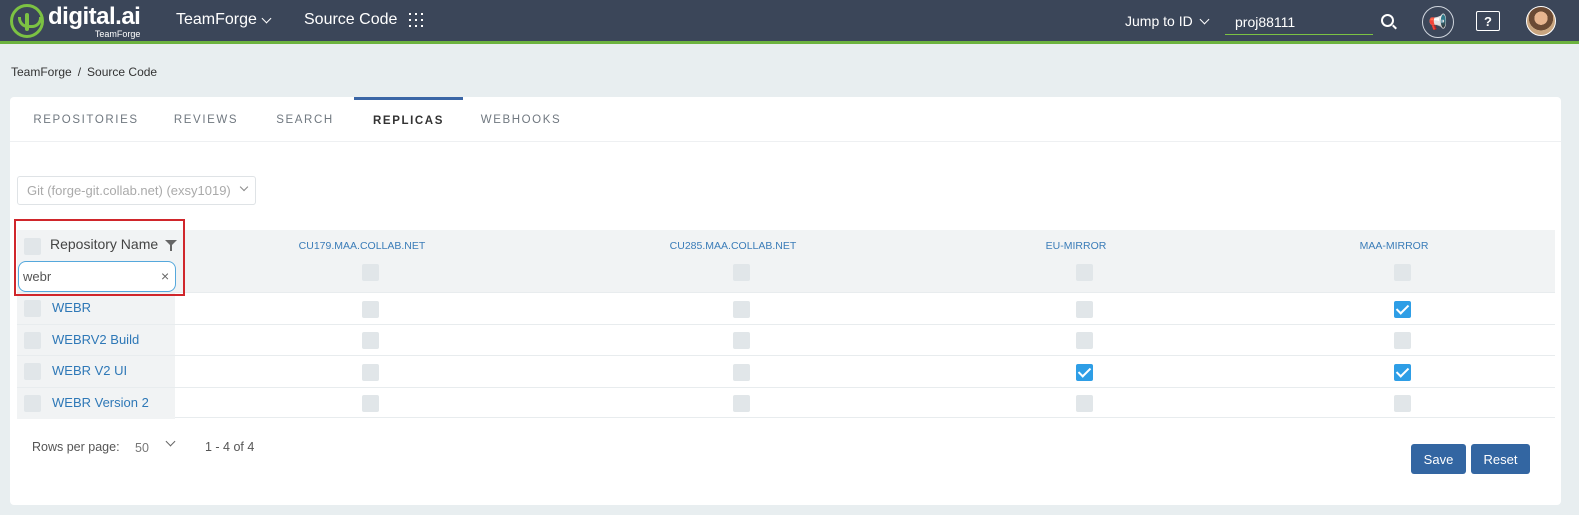  What do you see at coordinates (1438, 459) in the screenshot?
I see `save-button: Save` at bounding box center [1438, 459].